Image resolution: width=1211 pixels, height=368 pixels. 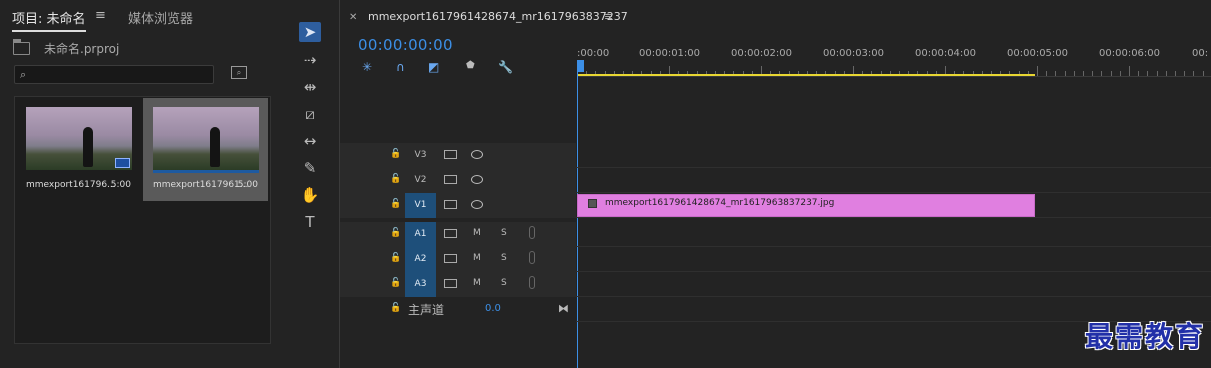 I want to click on linked-selection-icon: ◩, so click(x=433, y=67).